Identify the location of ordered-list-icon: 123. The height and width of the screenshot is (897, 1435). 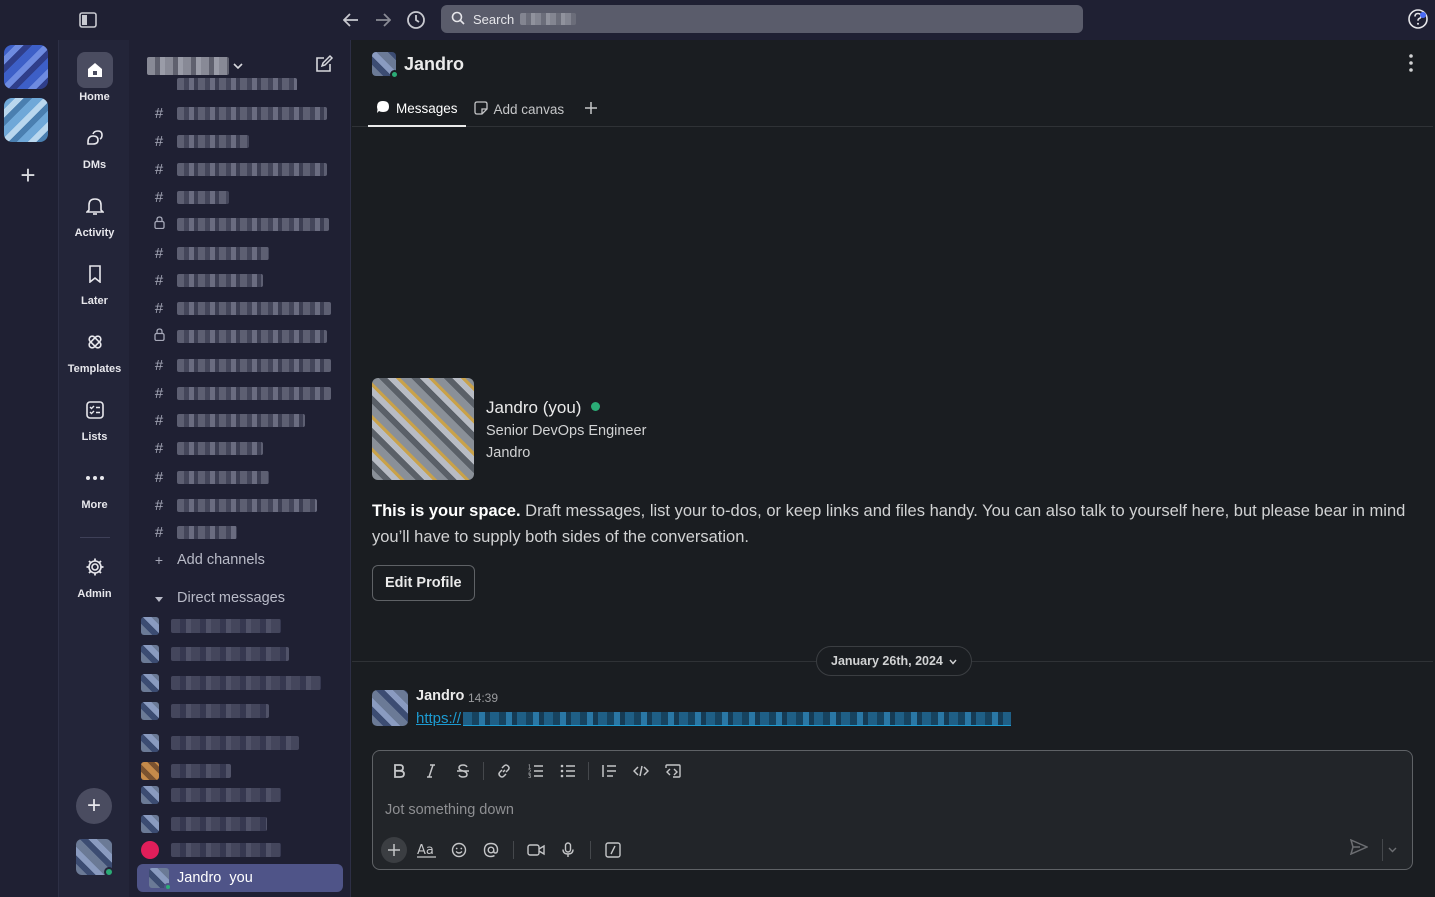
(536, 771).